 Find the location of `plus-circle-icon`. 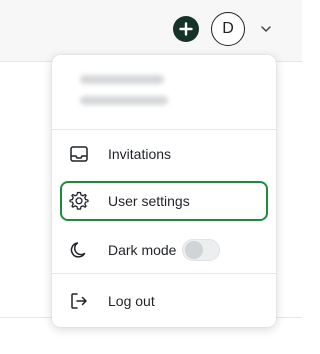

plus-circle-icon is located at coordinates (186, 29).